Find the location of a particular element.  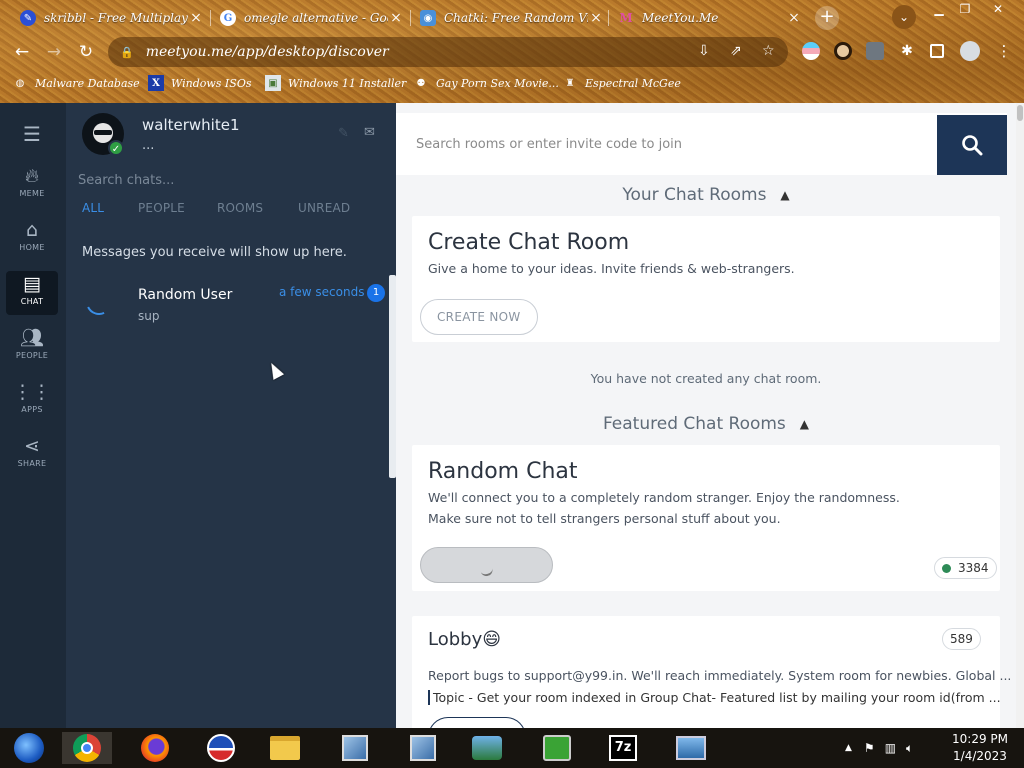

extension-avatar-icon is located at coordinates (843, 51).